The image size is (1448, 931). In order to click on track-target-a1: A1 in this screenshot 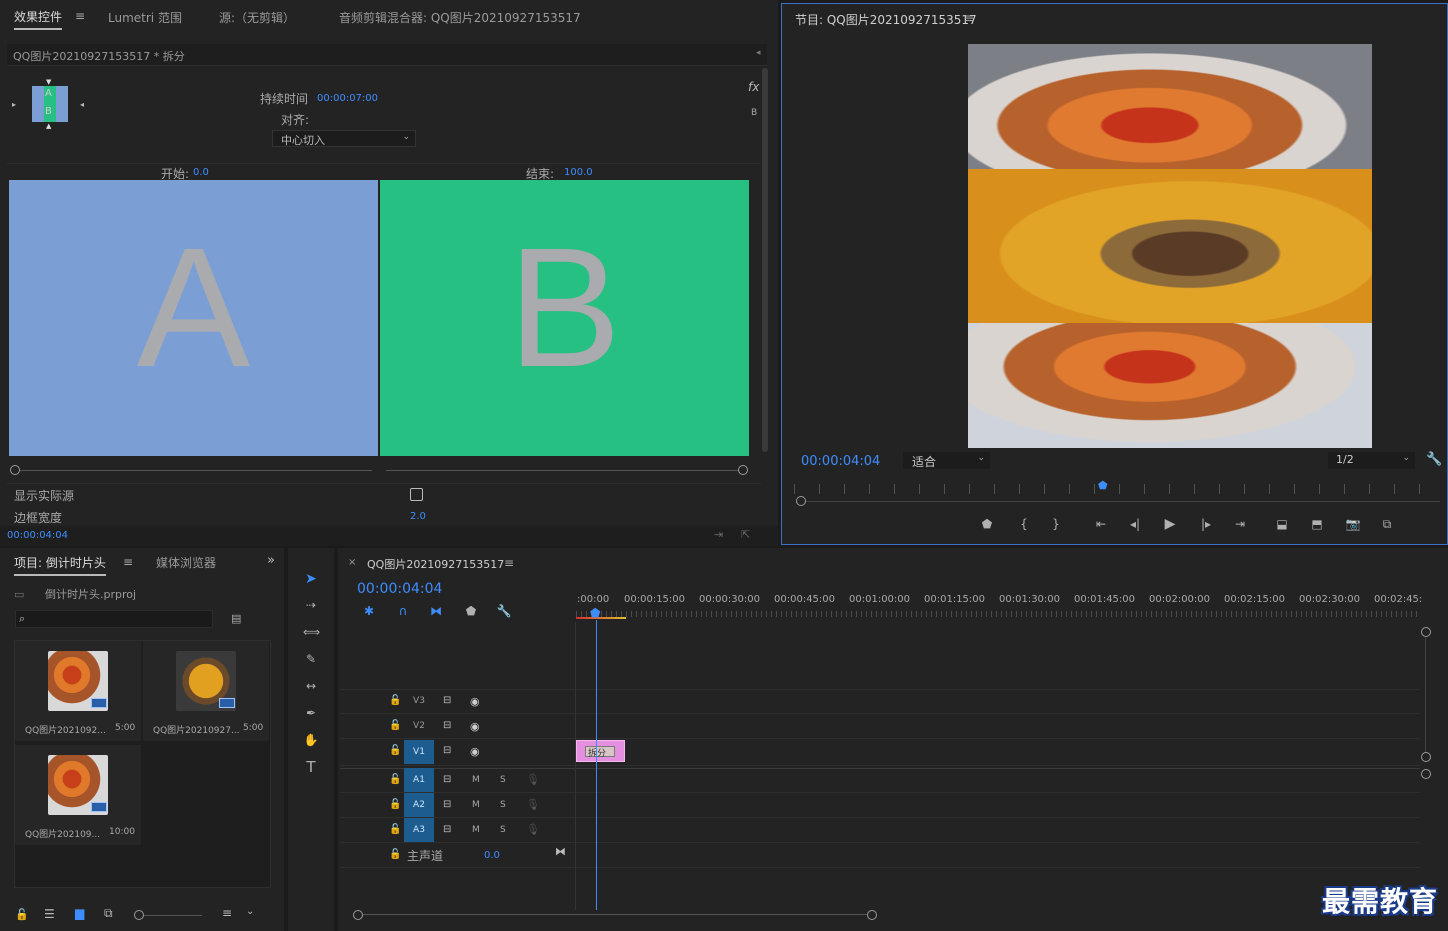, I will do `click(419, 780)`.